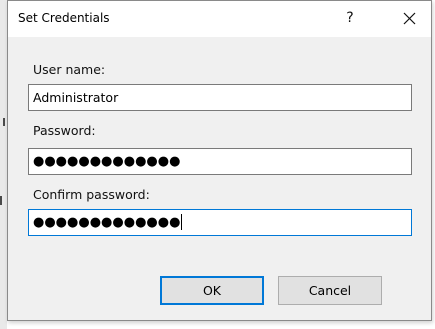 The height and width of the screenshot is (329, 435). Describe the element at coordinates (91, 194) in the screenshot. I see `confirm-password-label: Confirm password:` at that location.